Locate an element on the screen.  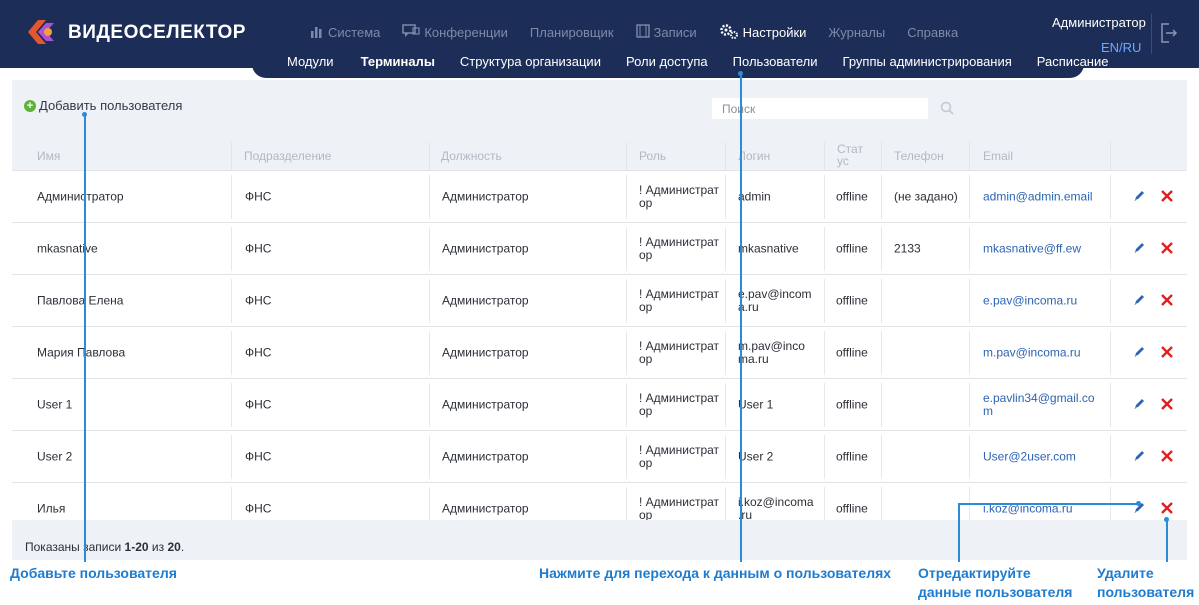
column-header-email: Email is located at coordinates (998, 156).